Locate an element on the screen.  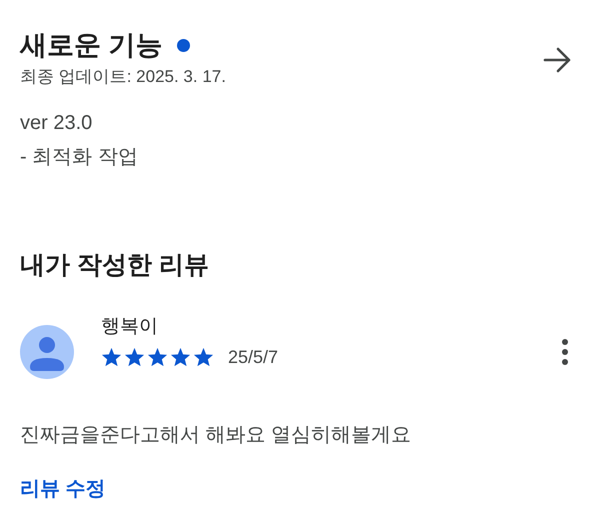
reviewer-name: 행복이 is located at coordinates (130, 326).